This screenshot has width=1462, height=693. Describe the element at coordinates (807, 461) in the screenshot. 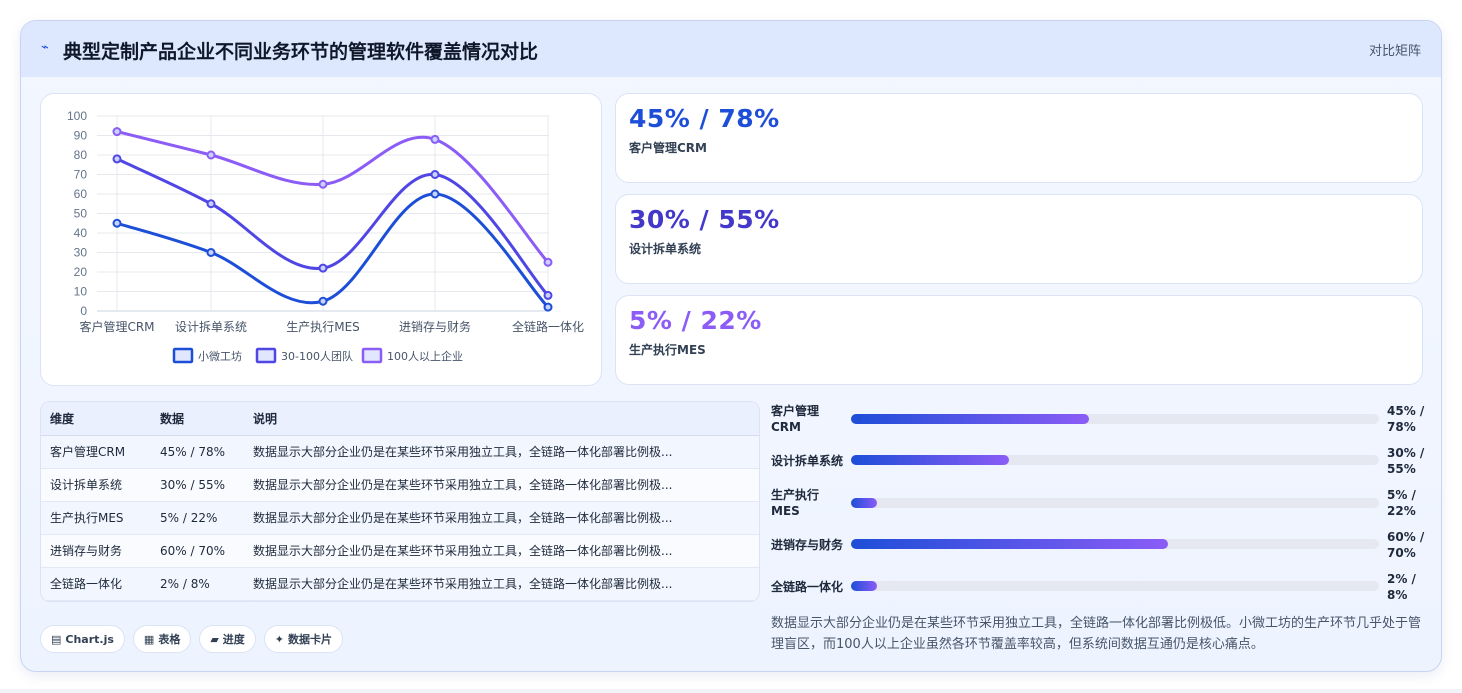

I see `progress-label: 设计拆单系统` at that location.